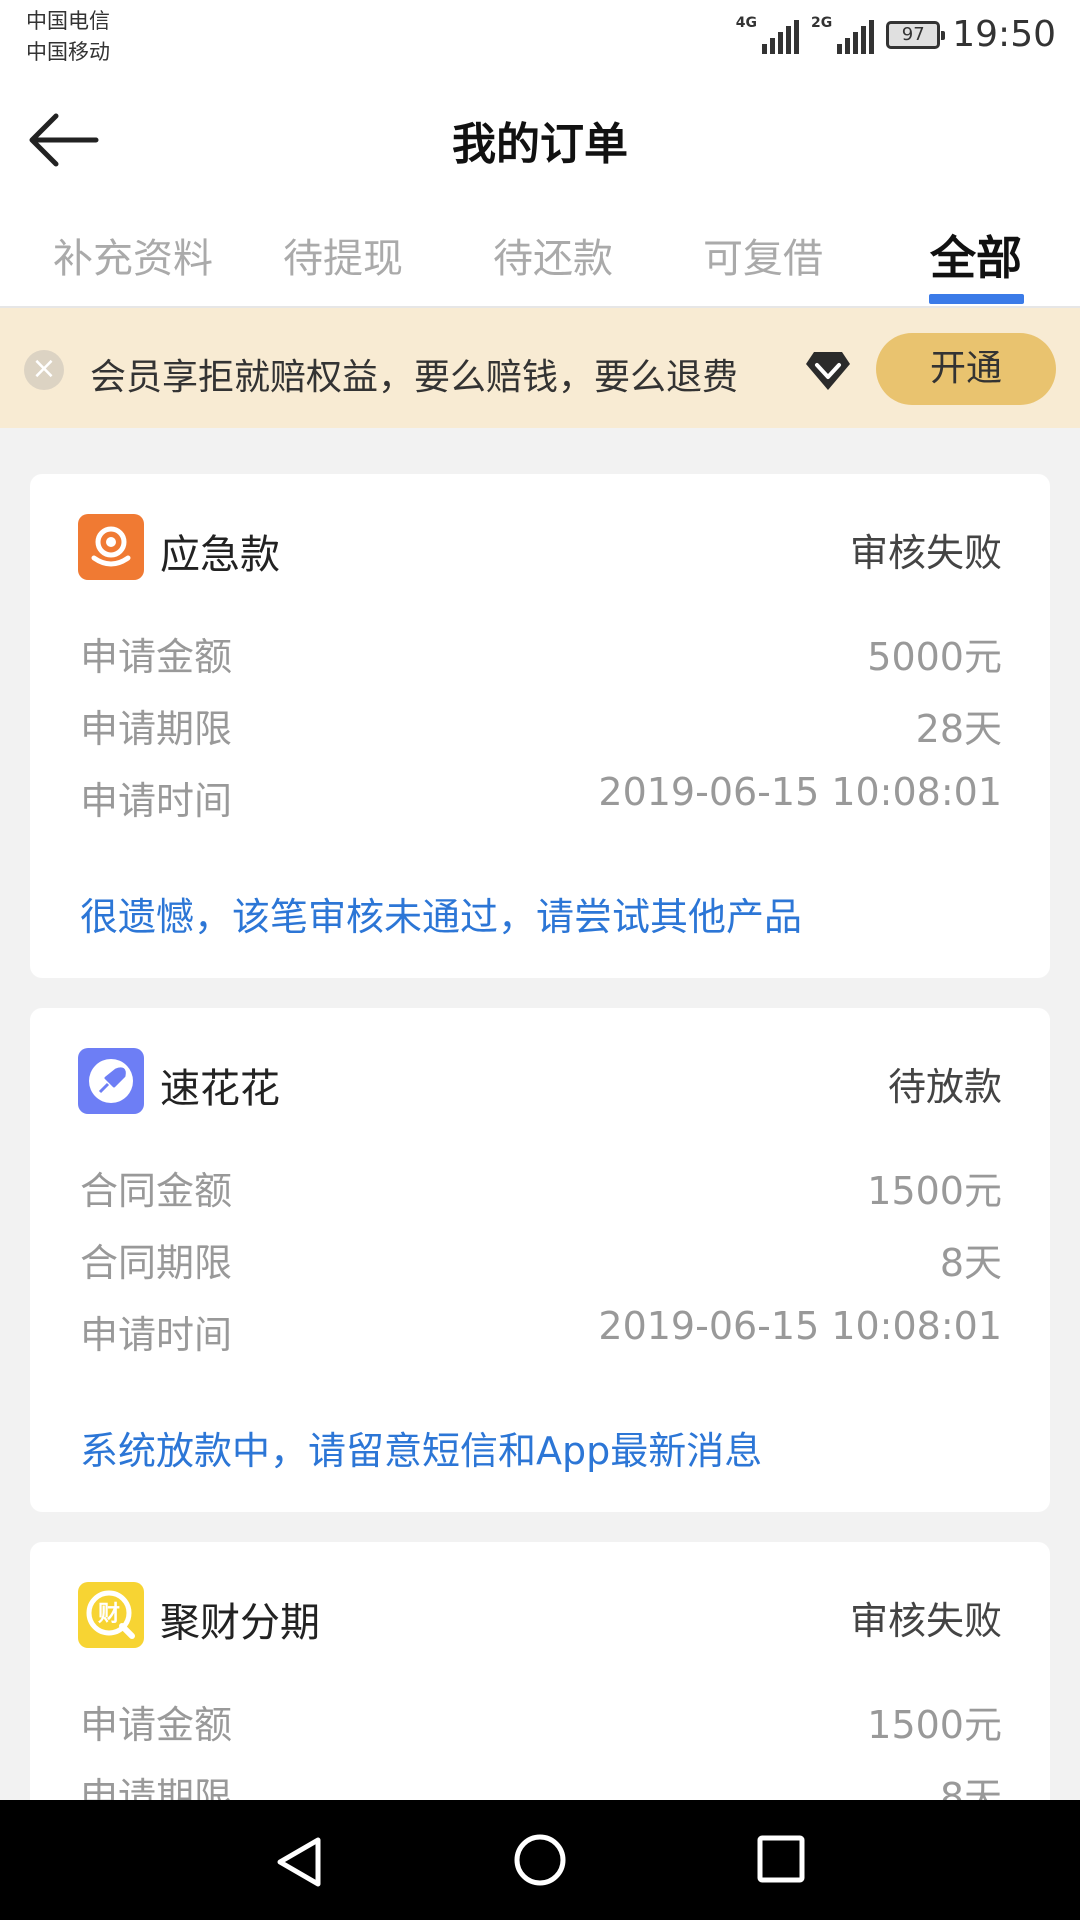 The width and height of the screenshot is (1080, 1920). Describe the element at coordinates (44, 370) in the screenshot. I see `close-icon: ×` at that location.